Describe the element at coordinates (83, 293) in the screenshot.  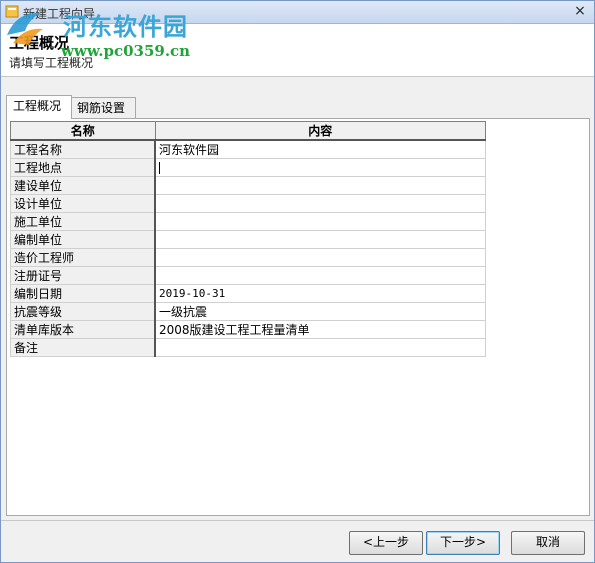
I see `row-label: 编制日期` at that location.